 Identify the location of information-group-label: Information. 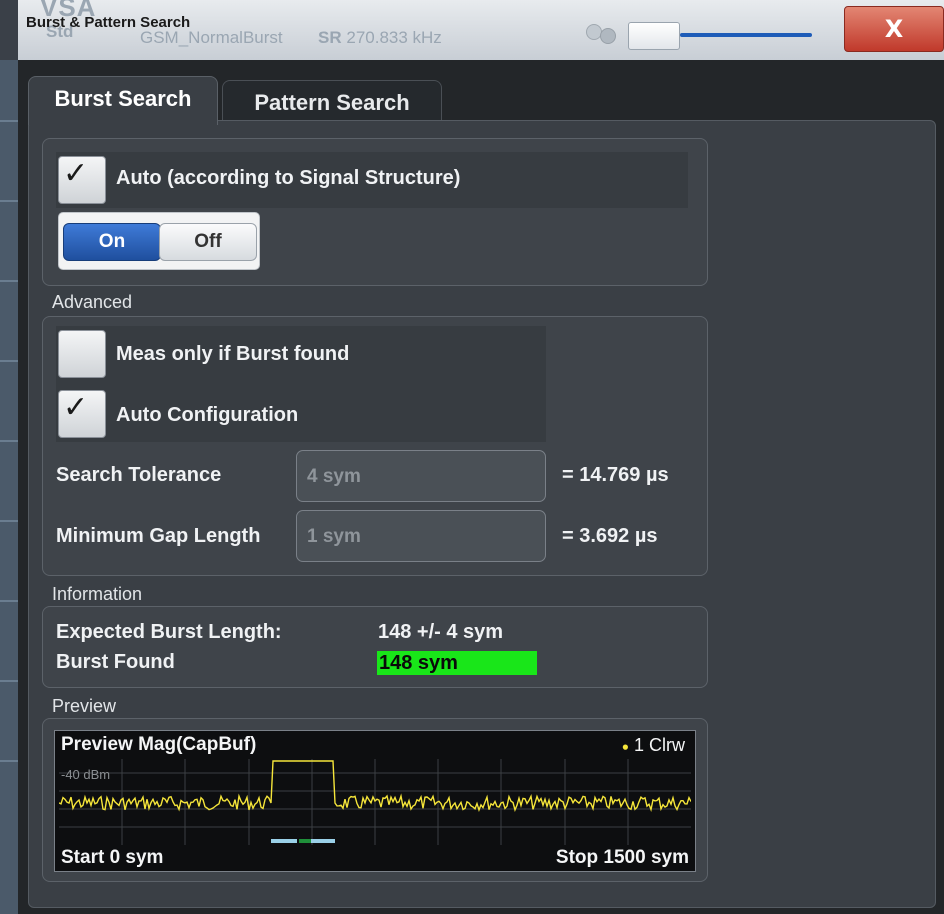
(97, 594).